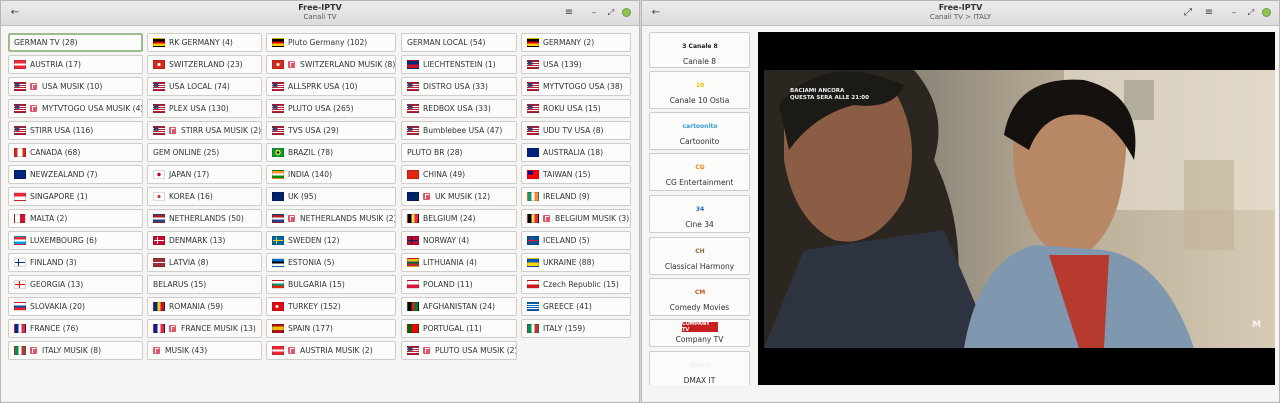 The image size is (1280, 403). I want to click on playlist-button: SWITZERLAND (23), so click(204, 64).